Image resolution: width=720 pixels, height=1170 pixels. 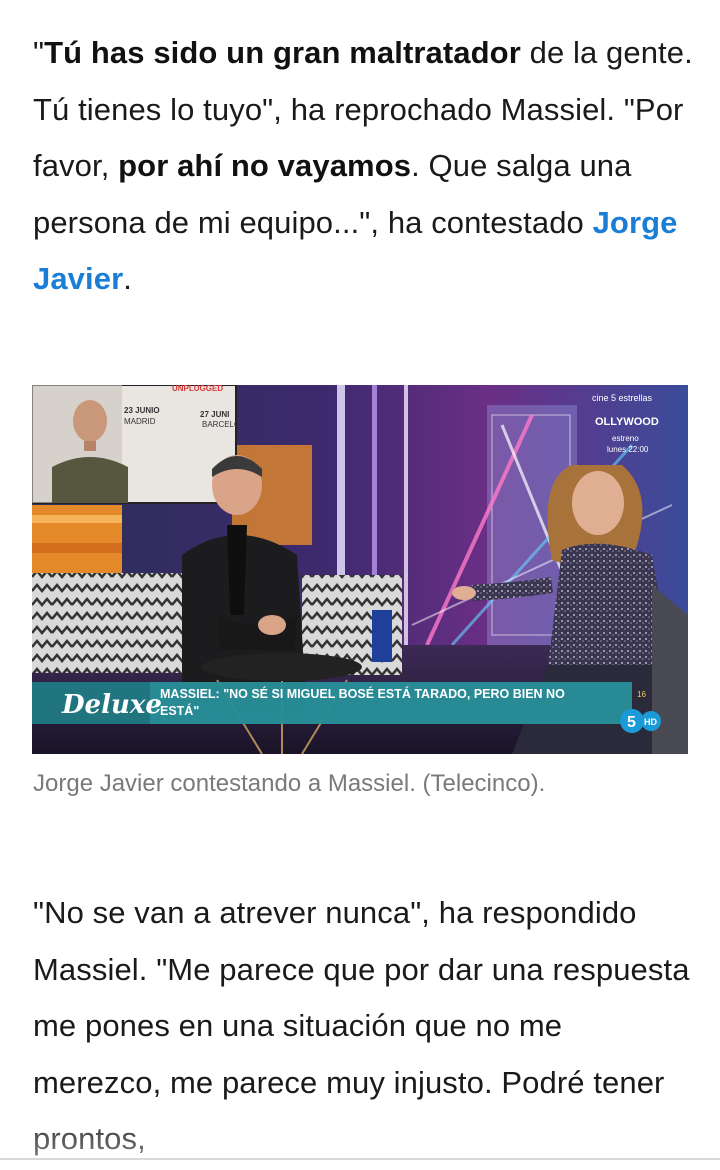 What do you see at coordinates (179, 710) in the screenshot?
I see `ticker-line-2: ESTÁ"` at bounding box center [179, 710].